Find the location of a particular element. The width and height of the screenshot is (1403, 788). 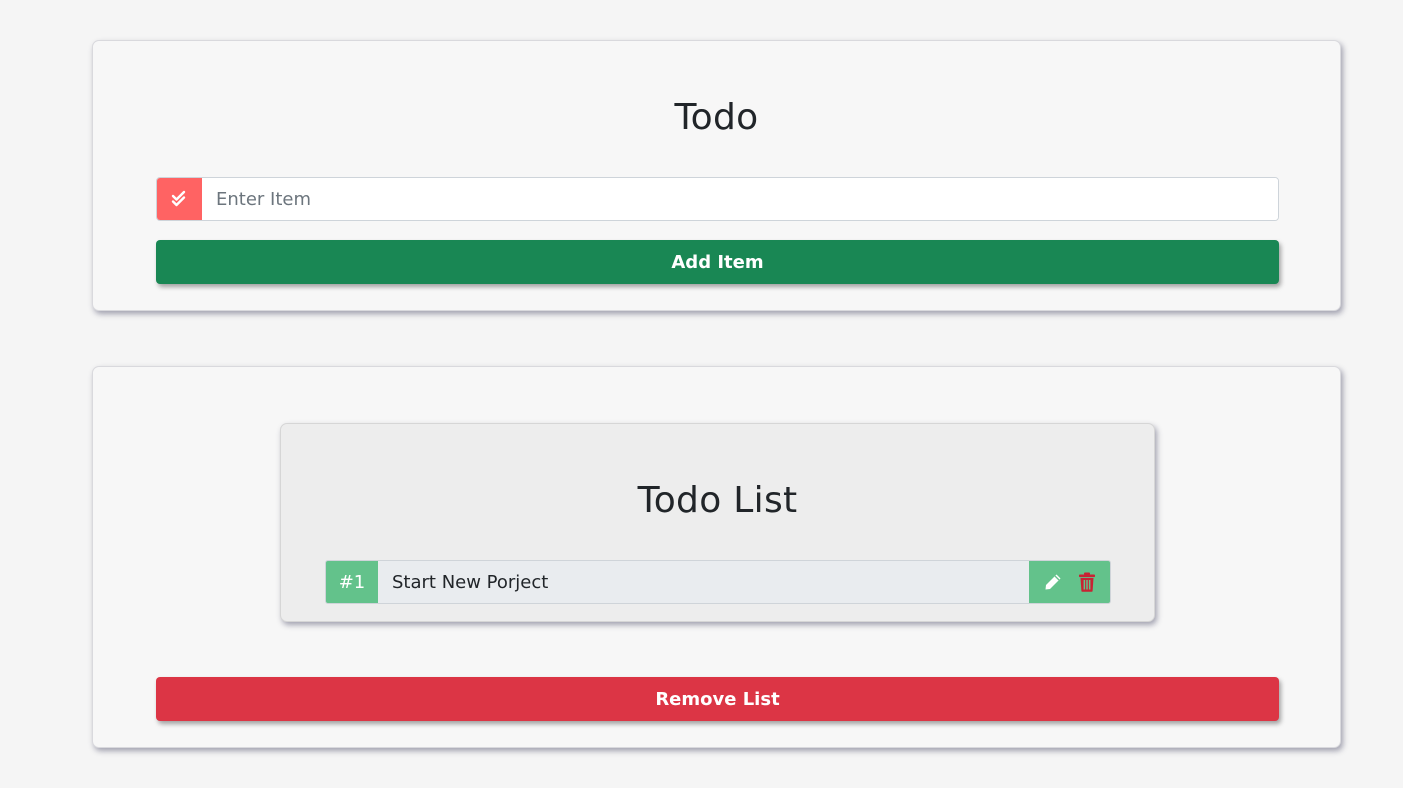

trash-icon is located at coordinates (1087, 582).